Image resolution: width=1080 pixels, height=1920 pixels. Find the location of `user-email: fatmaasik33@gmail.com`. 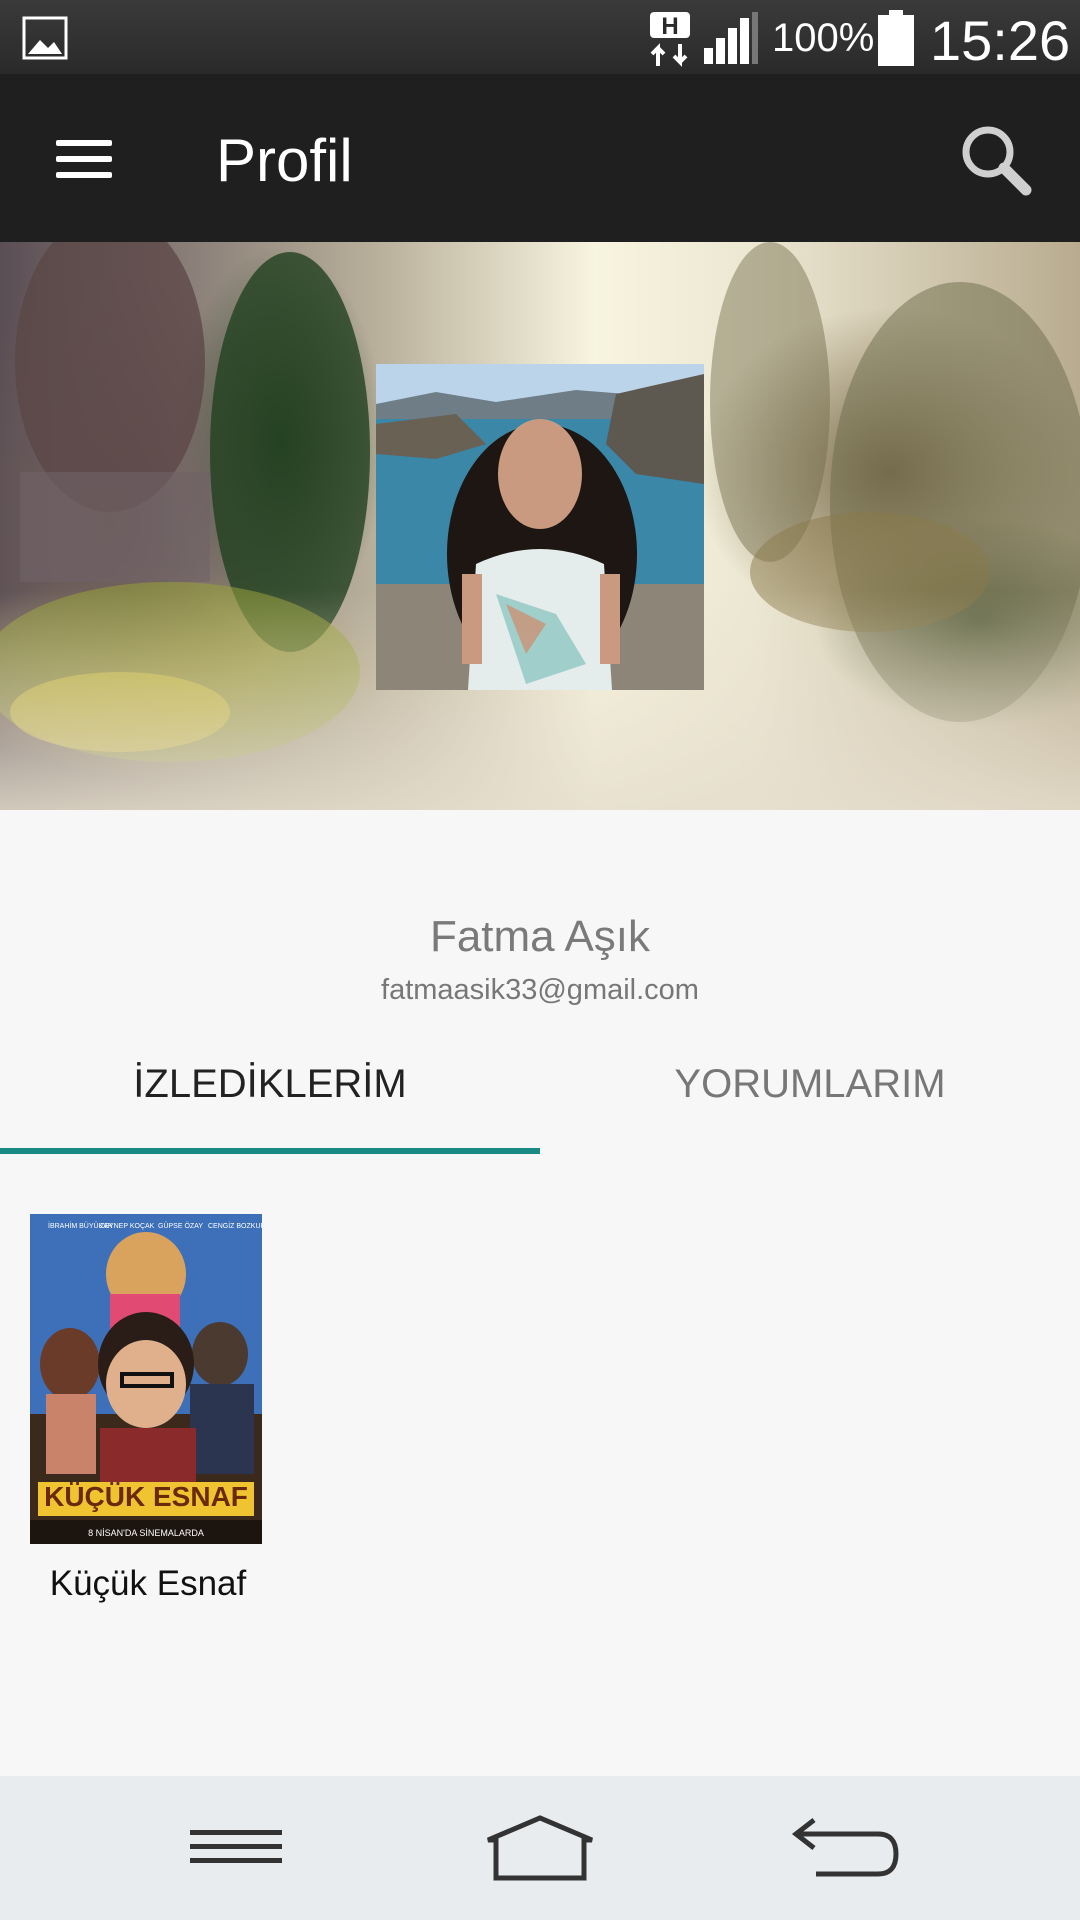

user-email: fatmaasik33@gmail.com is located at coordinates (540, 990).